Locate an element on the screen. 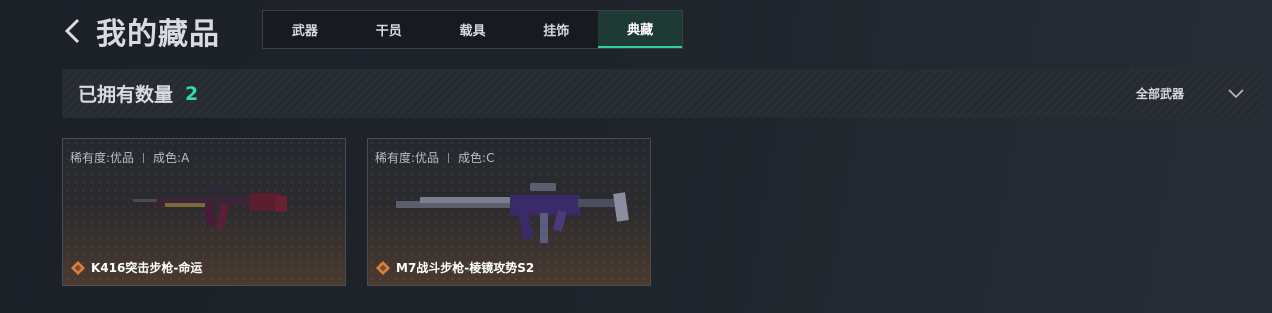 This screenshot has height=313, width=1272. card-meta: 稀有度:优品 成色:A is located at coordinates (129, 157).